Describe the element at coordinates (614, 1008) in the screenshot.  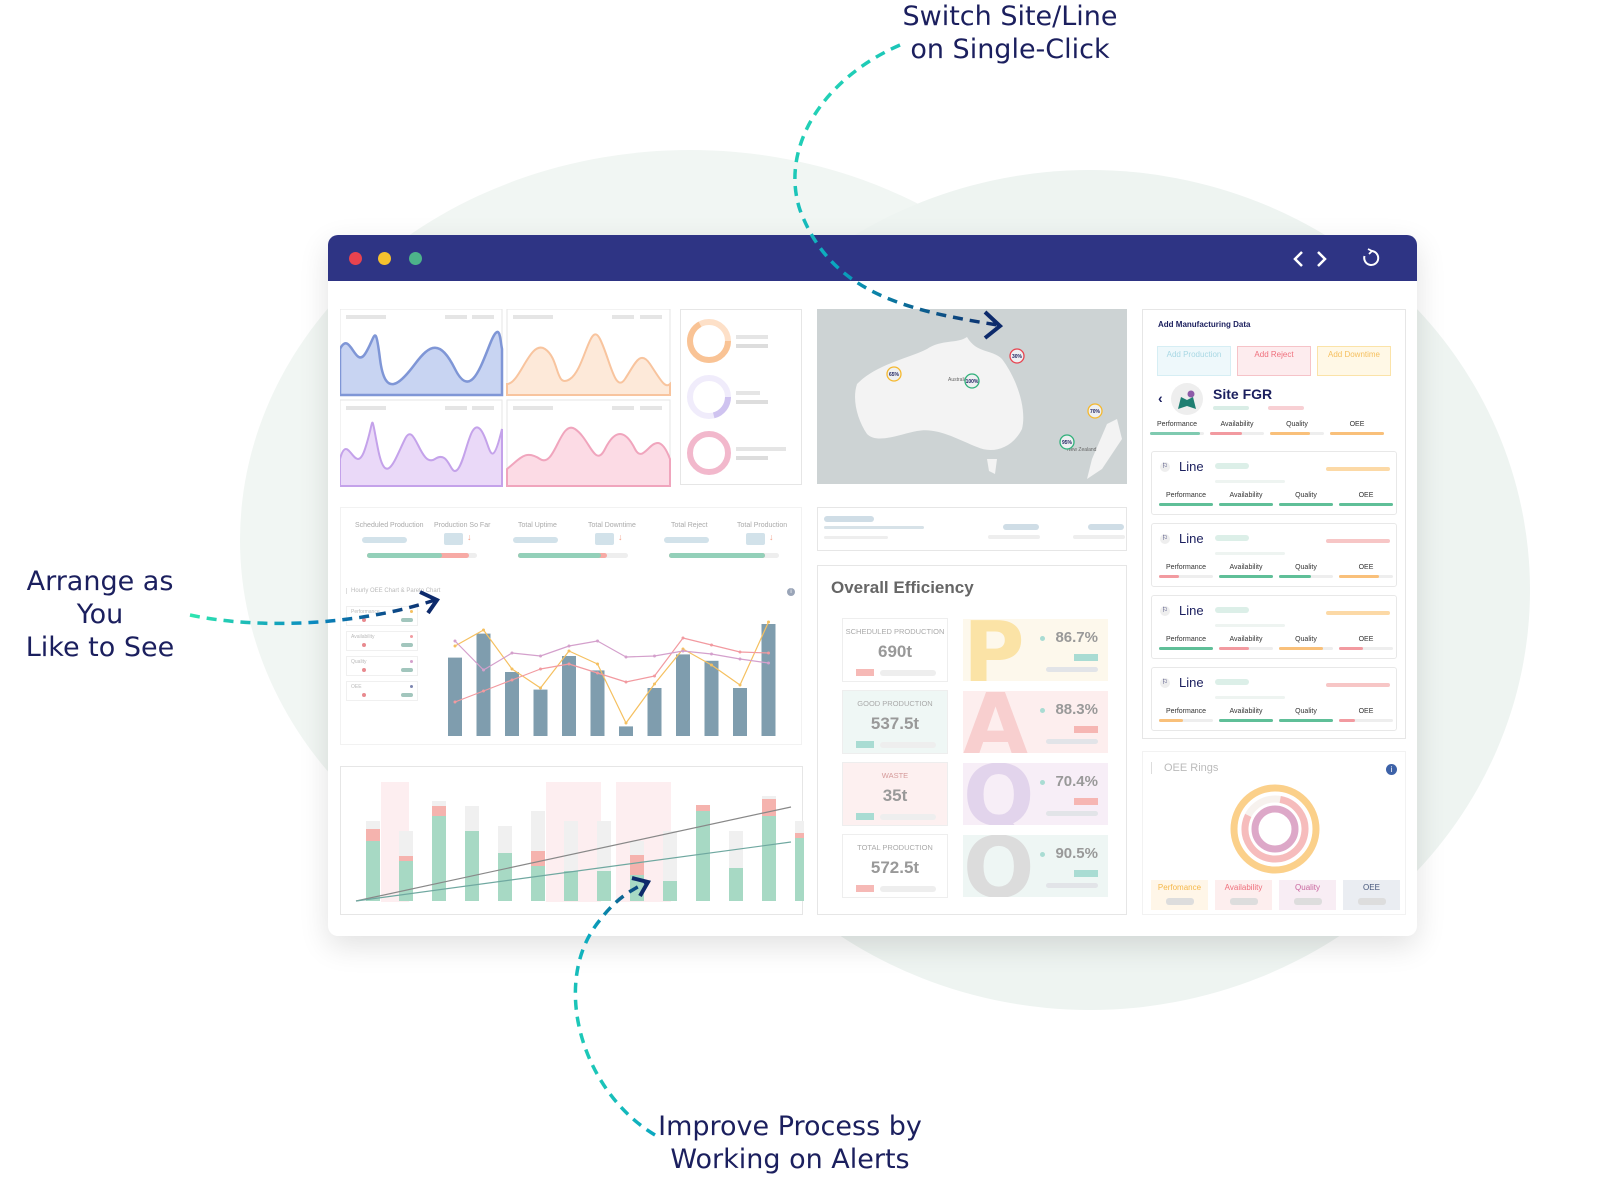
I see `arrow-improve` at that location.